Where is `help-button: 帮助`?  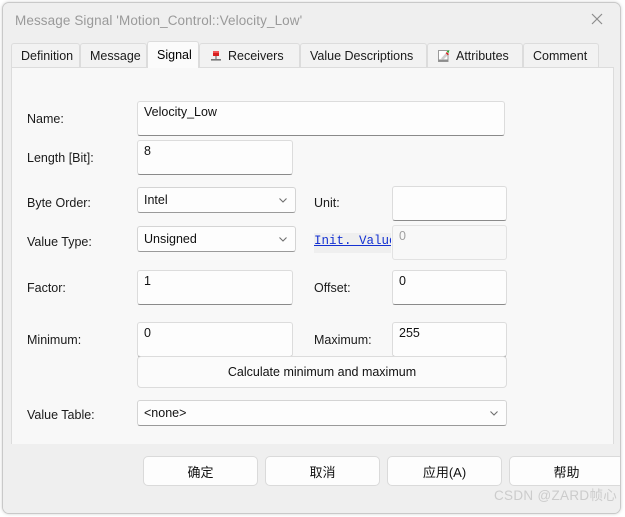 help-button: 帮助 is located at coordinates (564, 471).